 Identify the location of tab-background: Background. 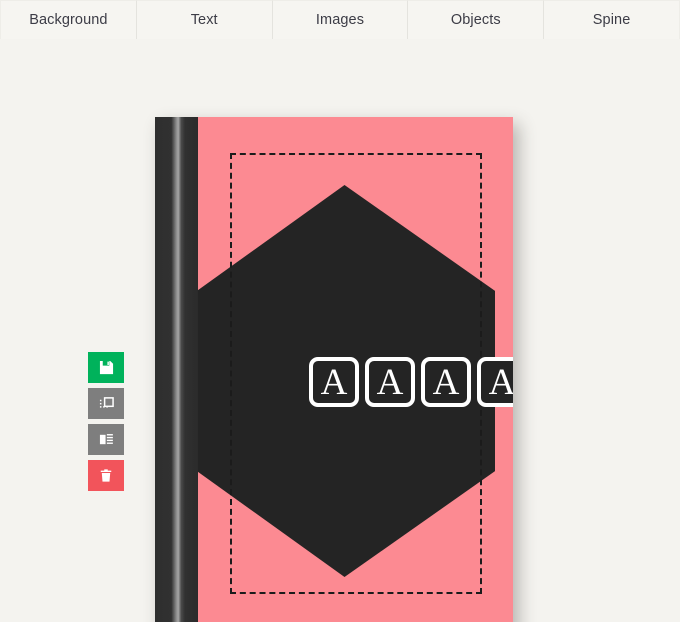
(68, 19).